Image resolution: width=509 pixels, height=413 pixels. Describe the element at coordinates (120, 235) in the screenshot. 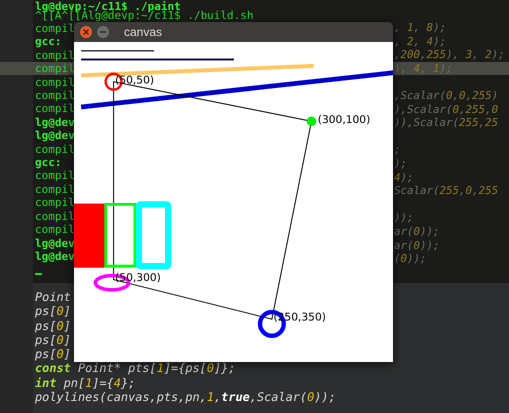

I see `rectangle-outline` at that location.